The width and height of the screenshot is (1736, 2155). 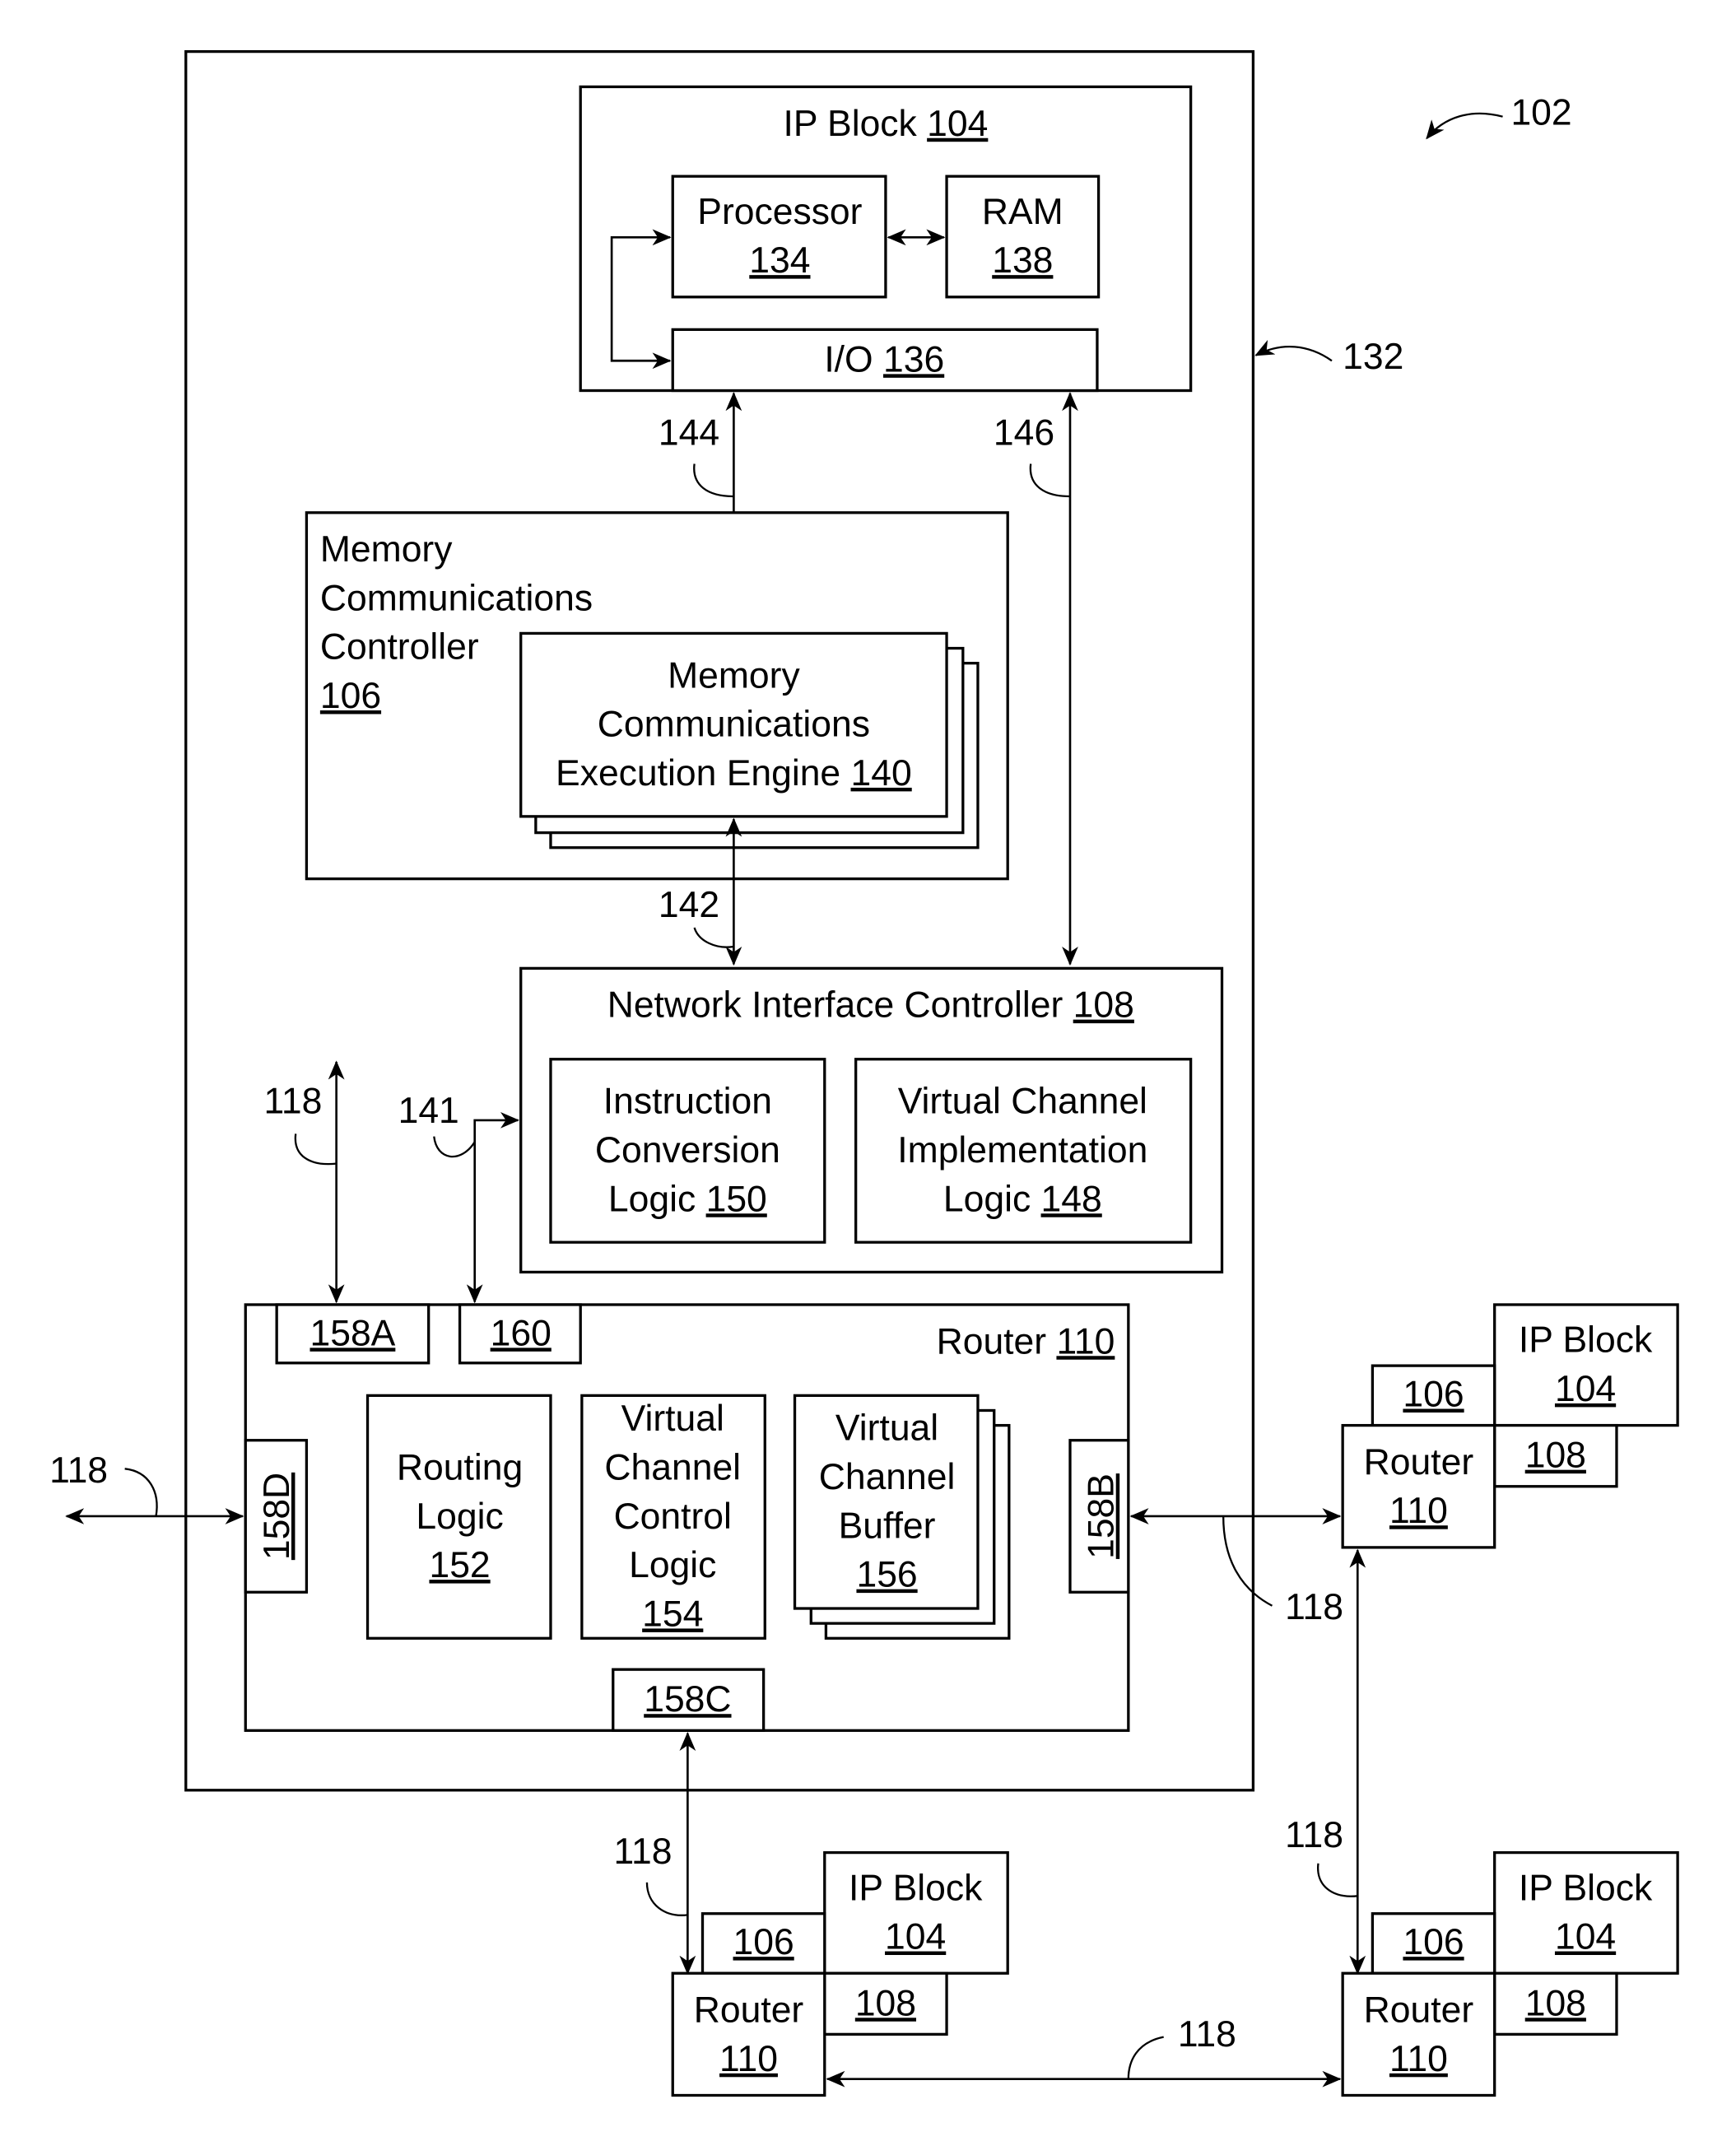 I want to click on svg-text: RAM, so click(x=1022, y=212).